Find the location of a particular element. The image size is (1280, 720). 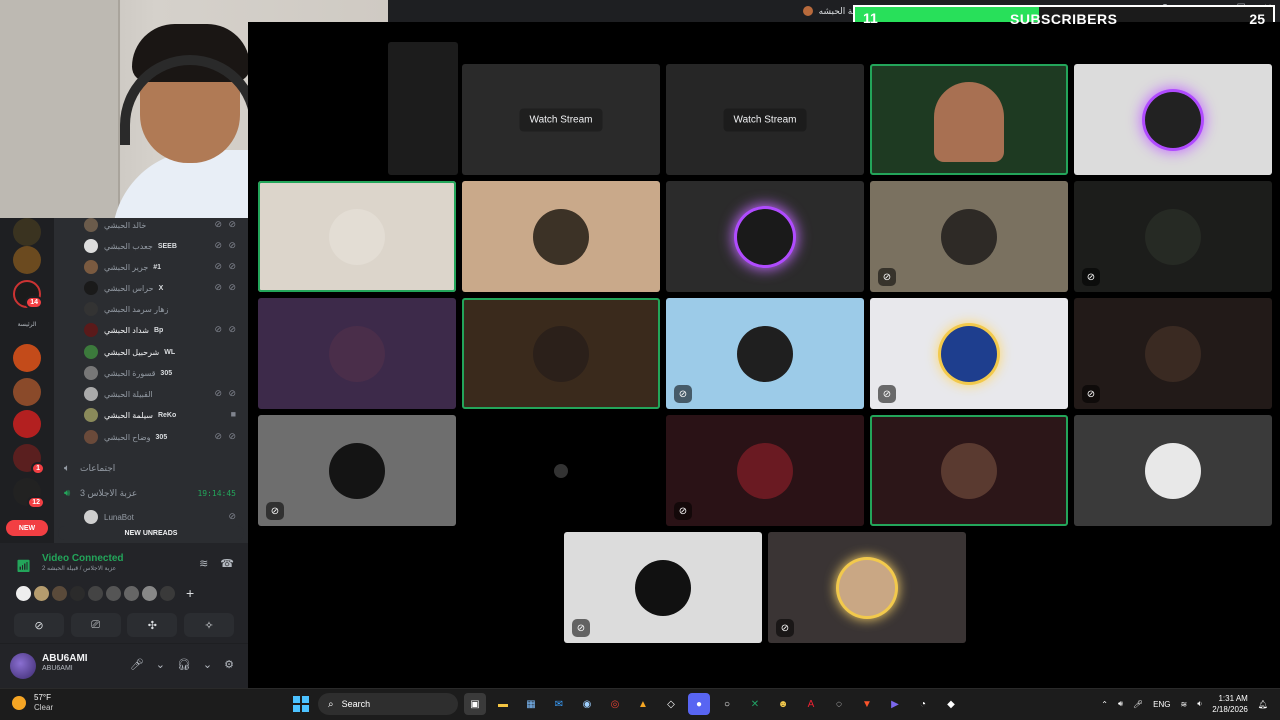

username: ABU6AMI is located at coordinates (65, 658).